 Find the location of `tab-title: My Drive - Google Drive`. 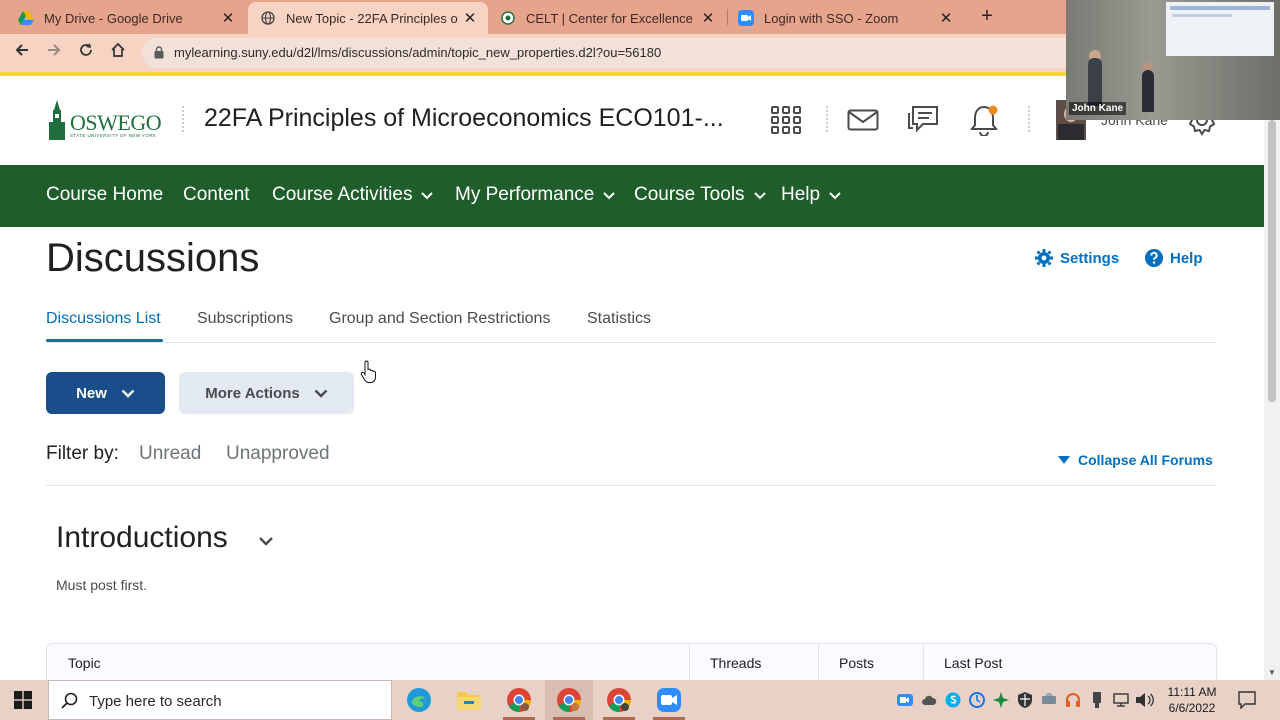

tab-title: My Drive - Google Drive is located at coordinates (113, 18).